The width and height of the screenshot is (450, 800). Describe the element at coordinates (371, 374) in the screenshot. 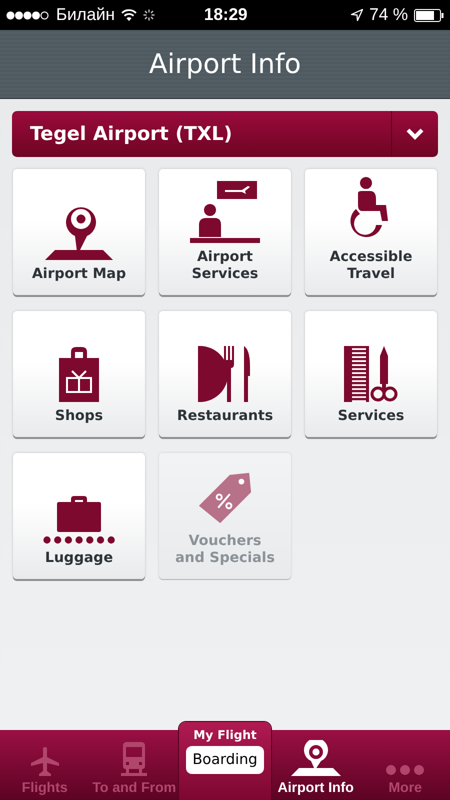

I see `category-tile: Services` at that location.